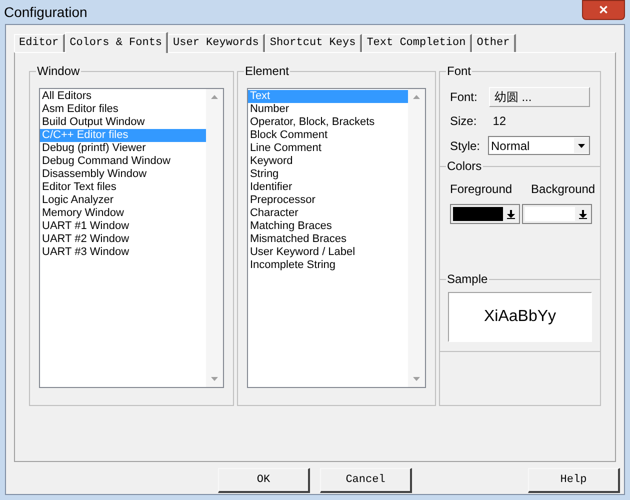 The height and width of the screenshot is (500, 630). Describe the element at coordinates (520, 317) in the screenshot. I see `sample-preview: XiAaBbYy` at that location.